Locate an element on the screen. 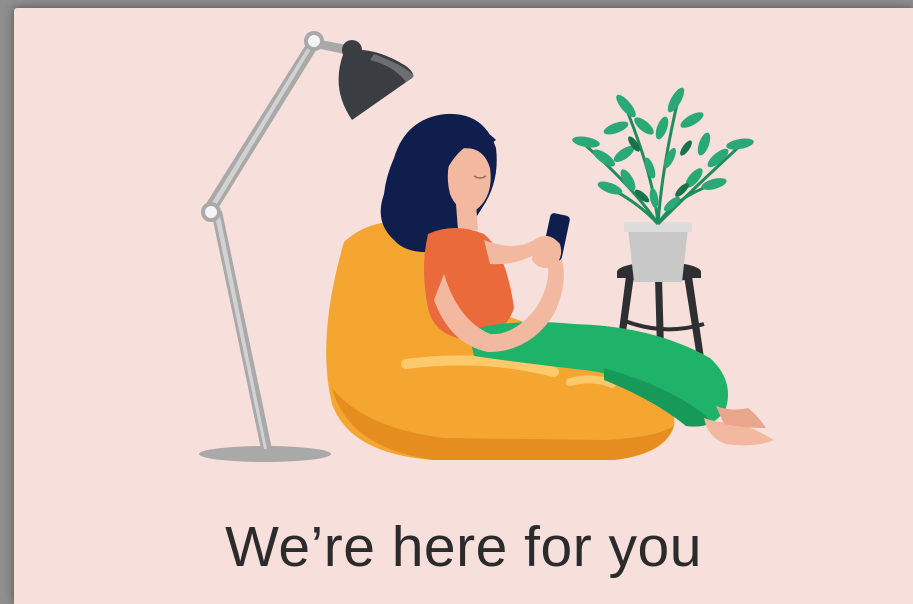 This screenshot has height=604, width=913. tagline: We’re here for you is located at coordinates (463, 547).